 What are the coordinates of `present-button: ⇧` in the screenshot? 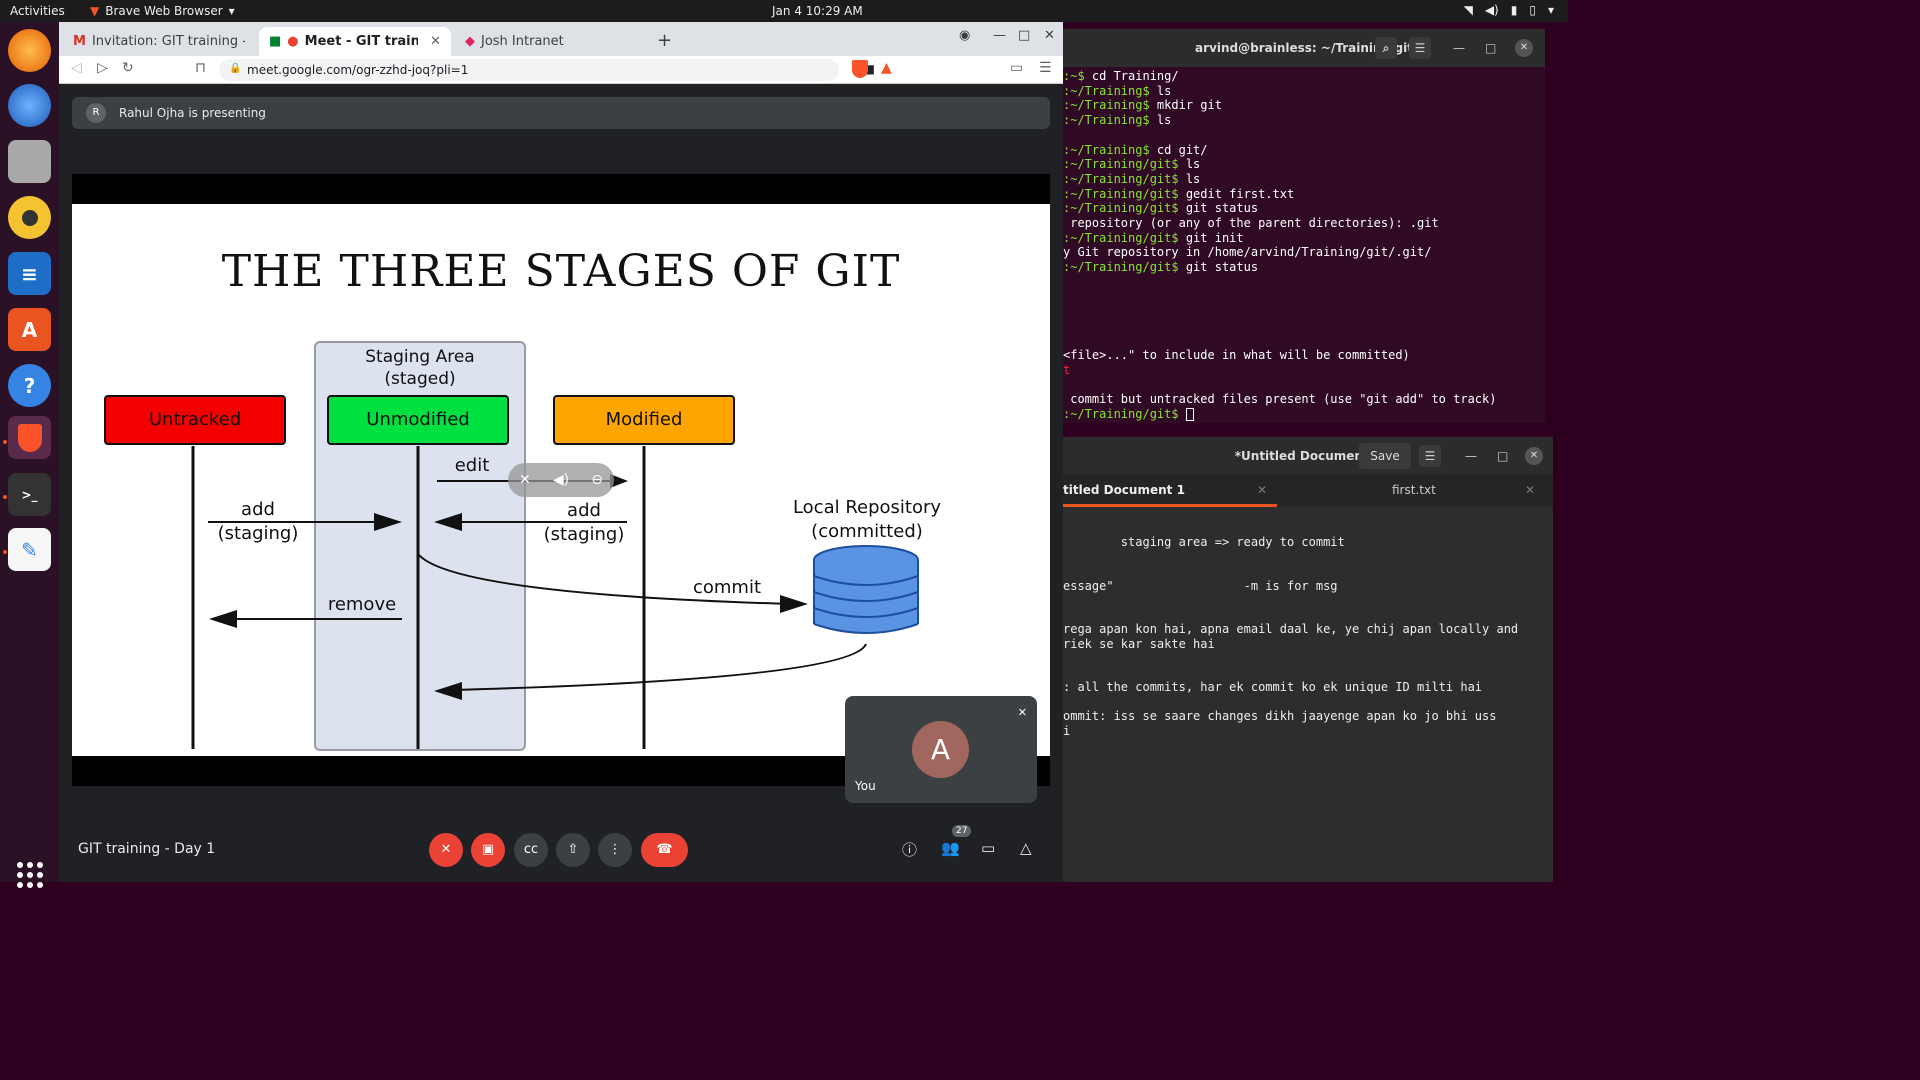 It's located at (573, 850).